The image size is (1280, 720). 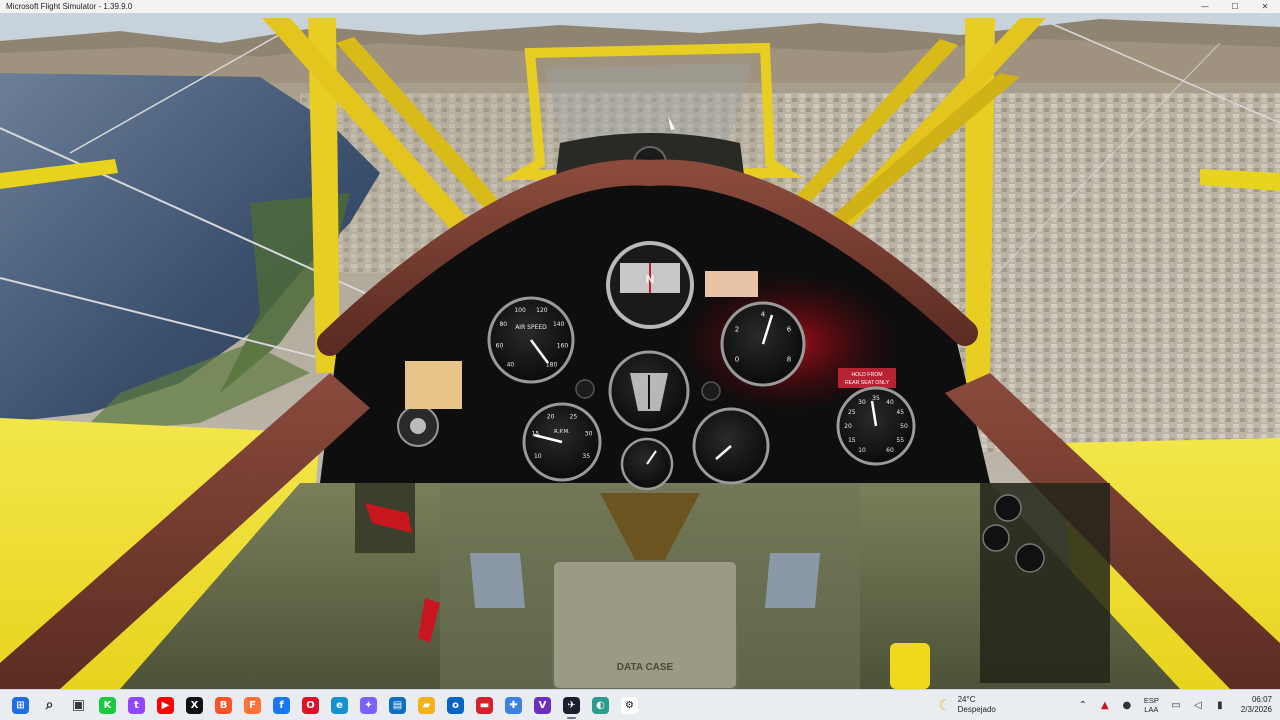 I want to click on taskbar-remote-desktop-button: ▤, so click(x=397, y=705).